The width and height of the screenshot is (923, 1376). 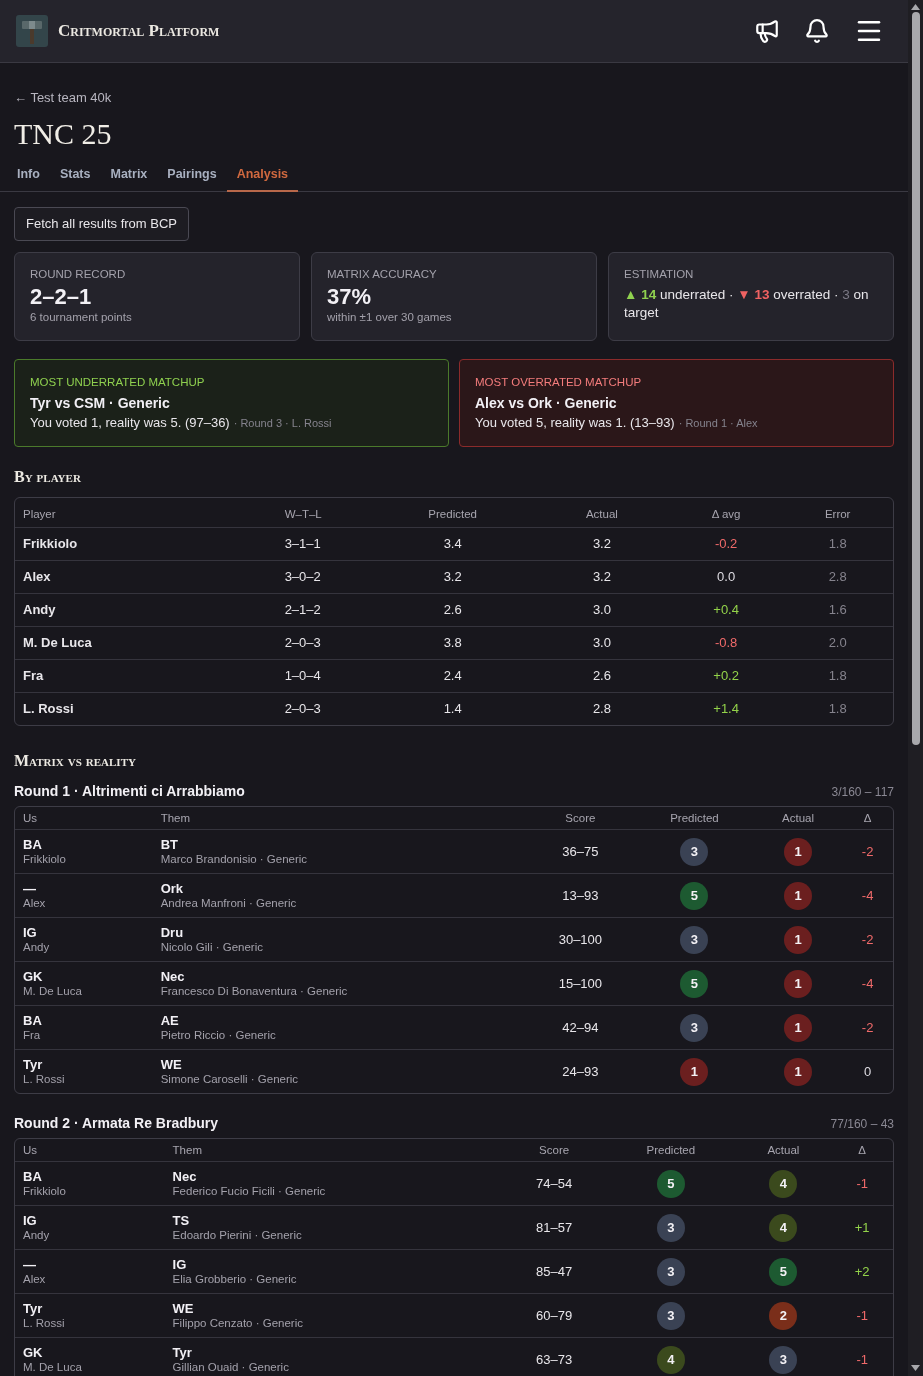 I want to click on player-name: M. De Luca, so click(x=146, y=642).